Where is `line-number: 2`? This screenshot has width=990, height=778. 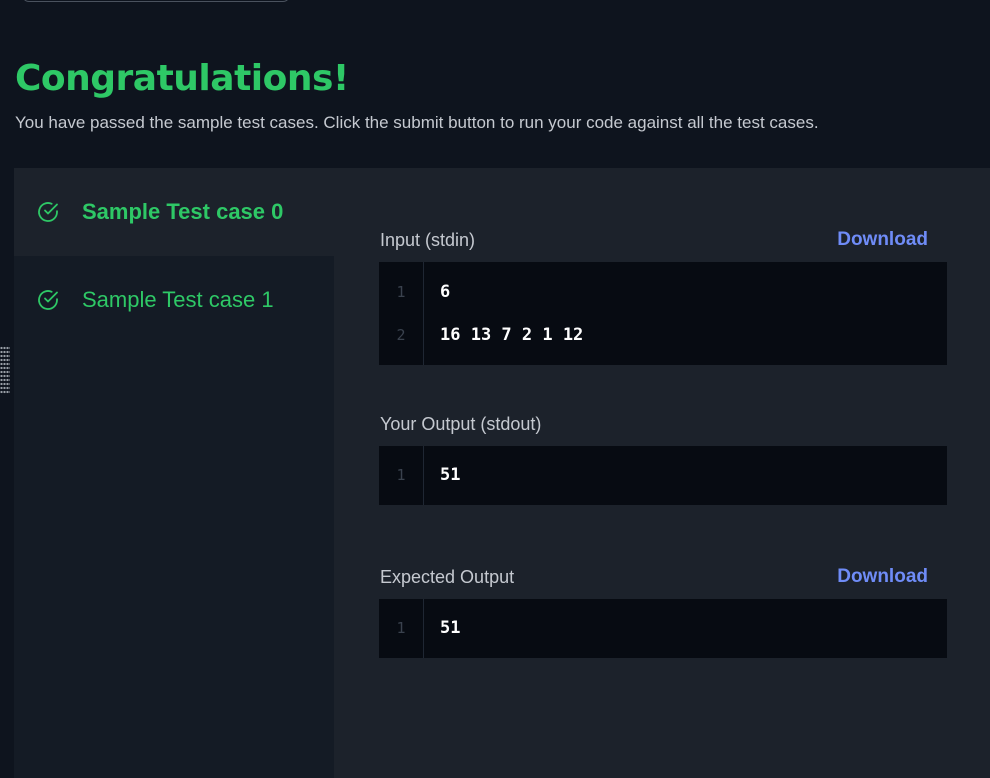 line-number: 2 is located at coordinates (401, 335).